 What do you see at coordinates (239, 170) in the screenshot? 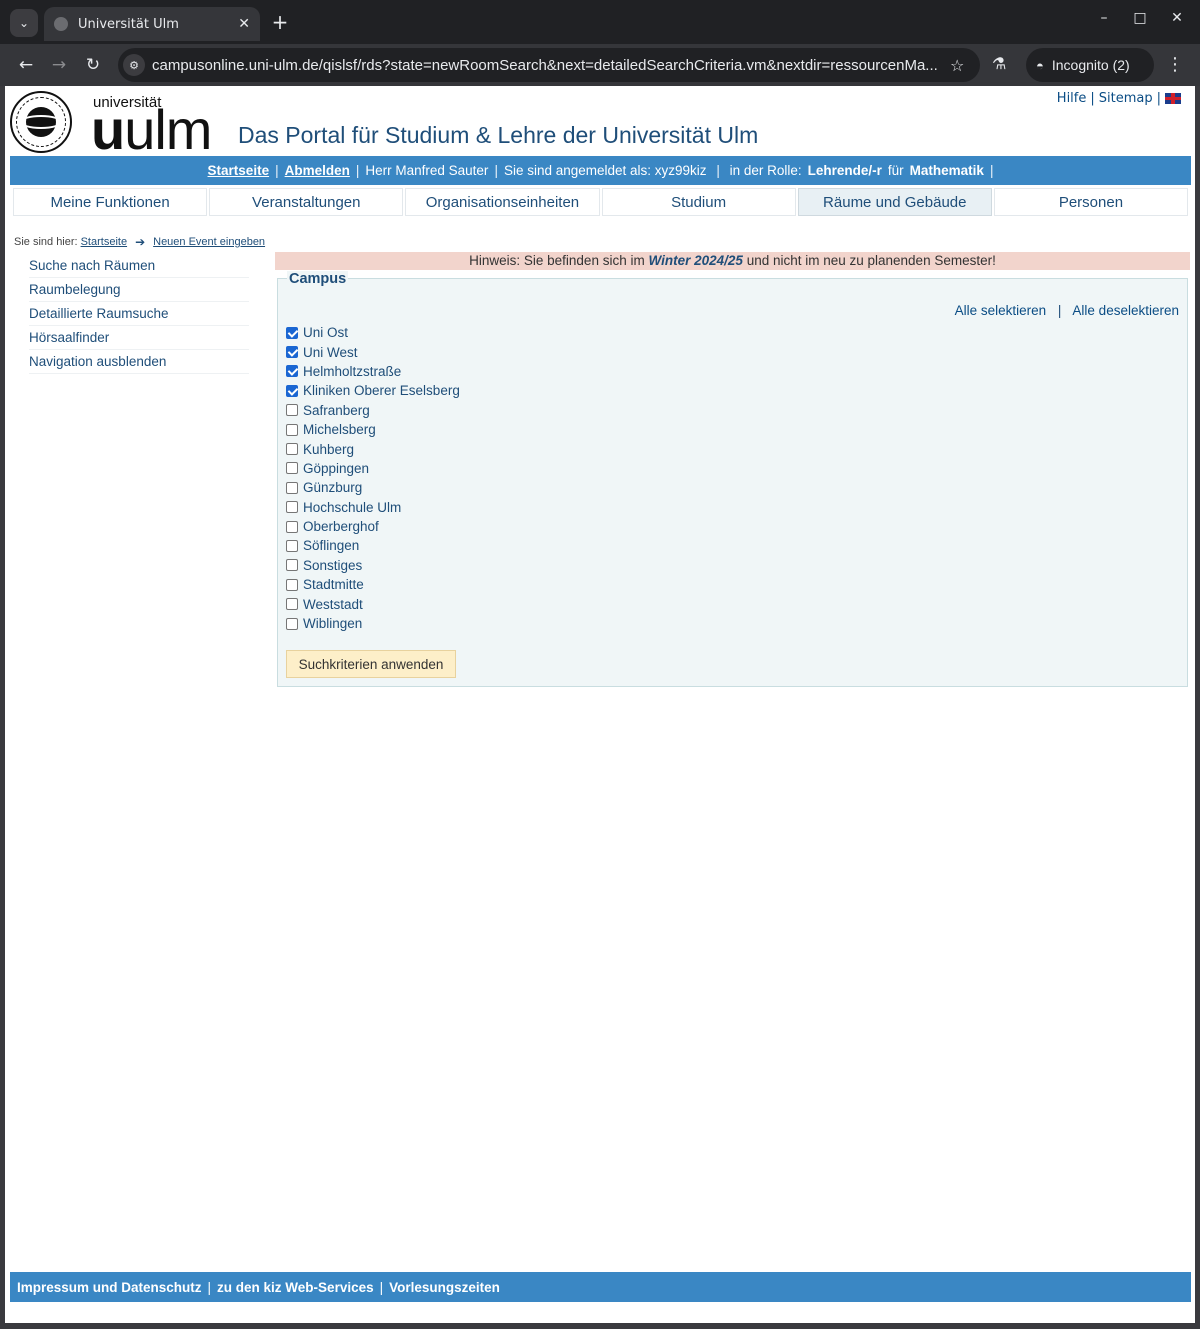
I see `home-link: Startseite` at bounding box center [239, 170].